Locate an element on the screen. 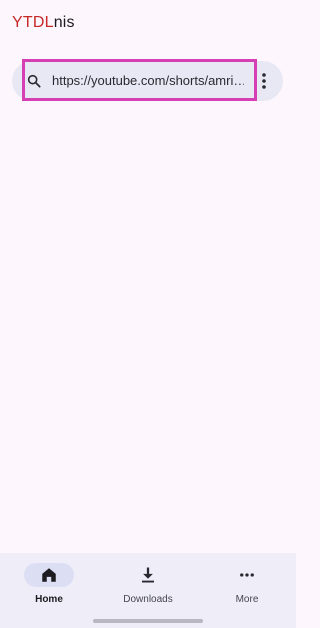 This screenshot has width=320, height=628. nav-item-downloads: Downloads is located at coordinates (148, 590).